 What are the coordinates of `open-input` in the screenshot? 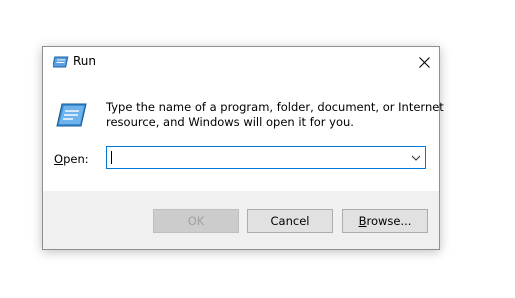 It's located at (255, 157).